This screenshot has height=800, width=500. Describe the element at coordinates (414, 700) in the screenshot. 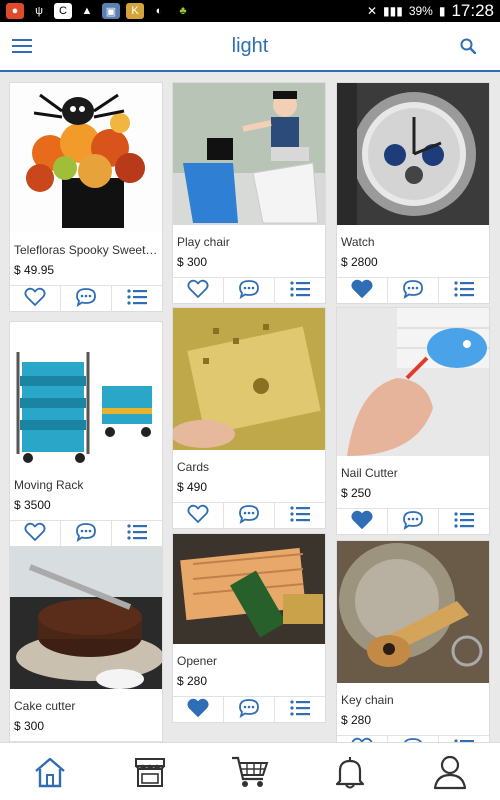

I see `product-name: Key chain` at that location.